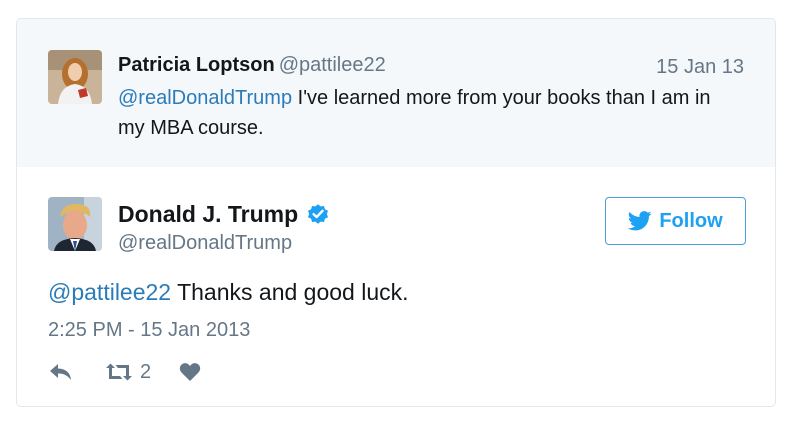  I want to click on twitter-bird-icon, so click(640, 221).